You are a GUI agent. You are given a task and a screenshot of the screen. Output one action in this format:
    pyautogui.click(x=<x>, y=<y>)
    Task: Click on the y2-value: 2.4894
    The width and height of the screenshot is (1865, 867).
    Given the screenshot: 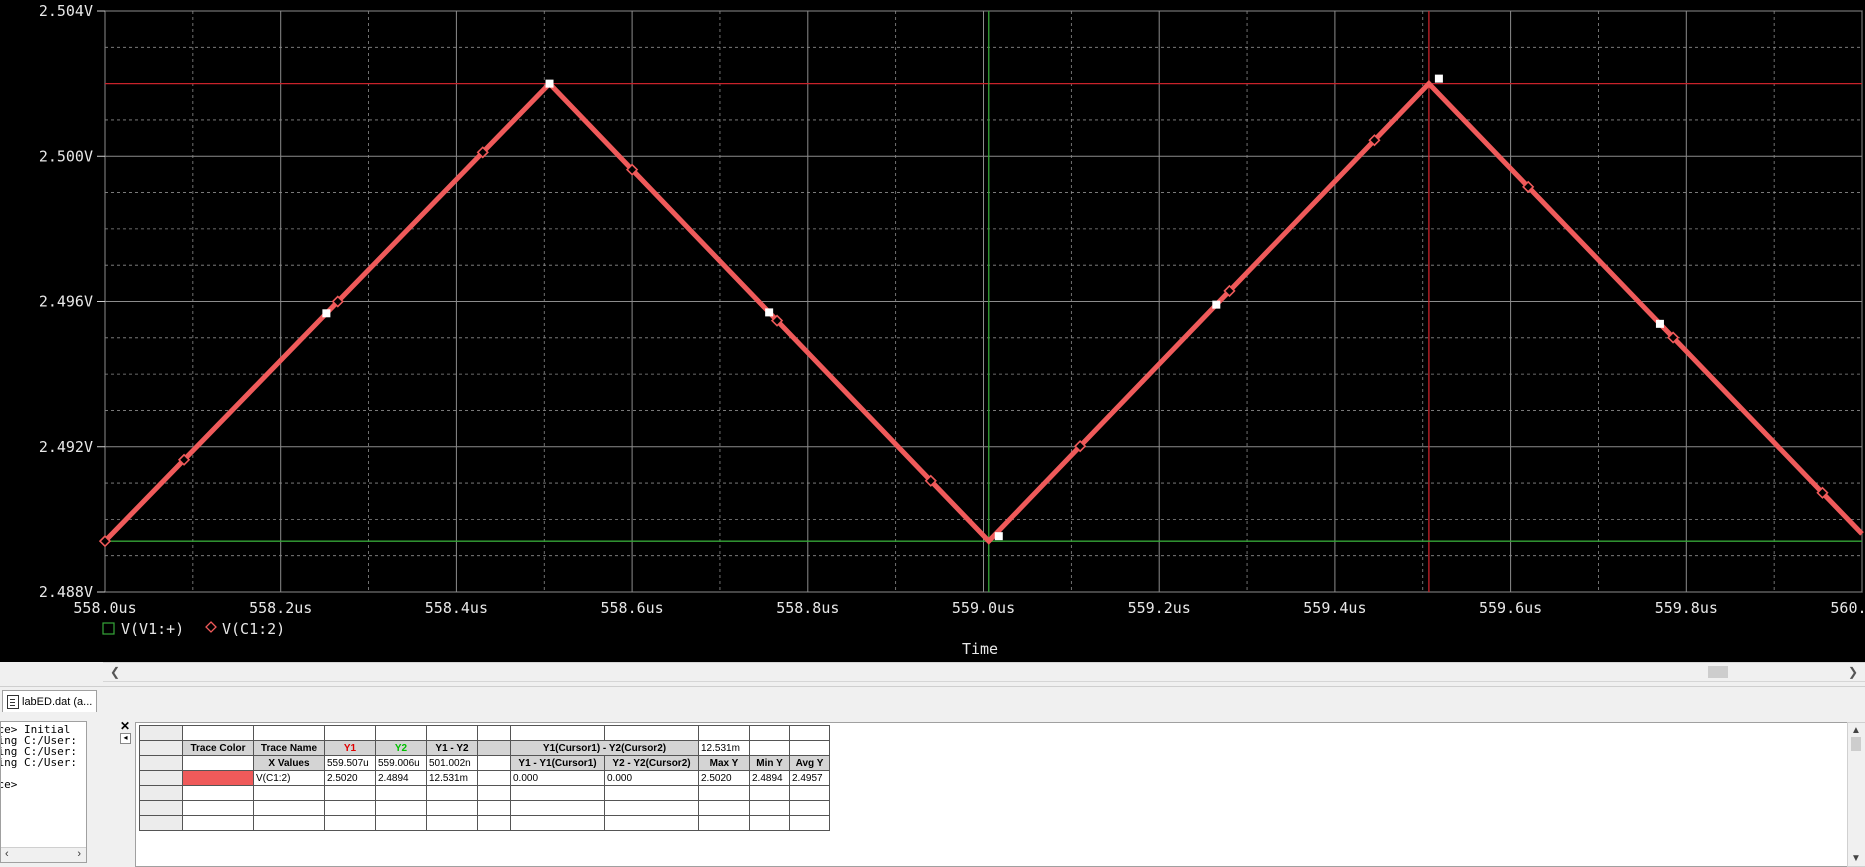 What is the action you would take?
    pyautogui.click(x=401, y=778)
    